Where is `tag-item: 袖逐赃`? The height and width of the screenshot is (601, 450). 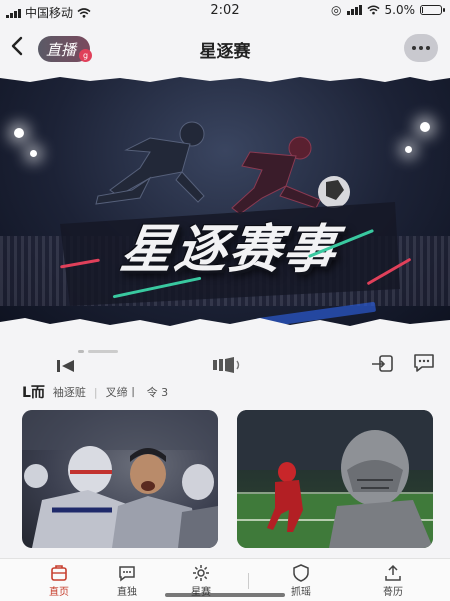
tag-item: 袖逐赃 is located at coordinates (69, 392).